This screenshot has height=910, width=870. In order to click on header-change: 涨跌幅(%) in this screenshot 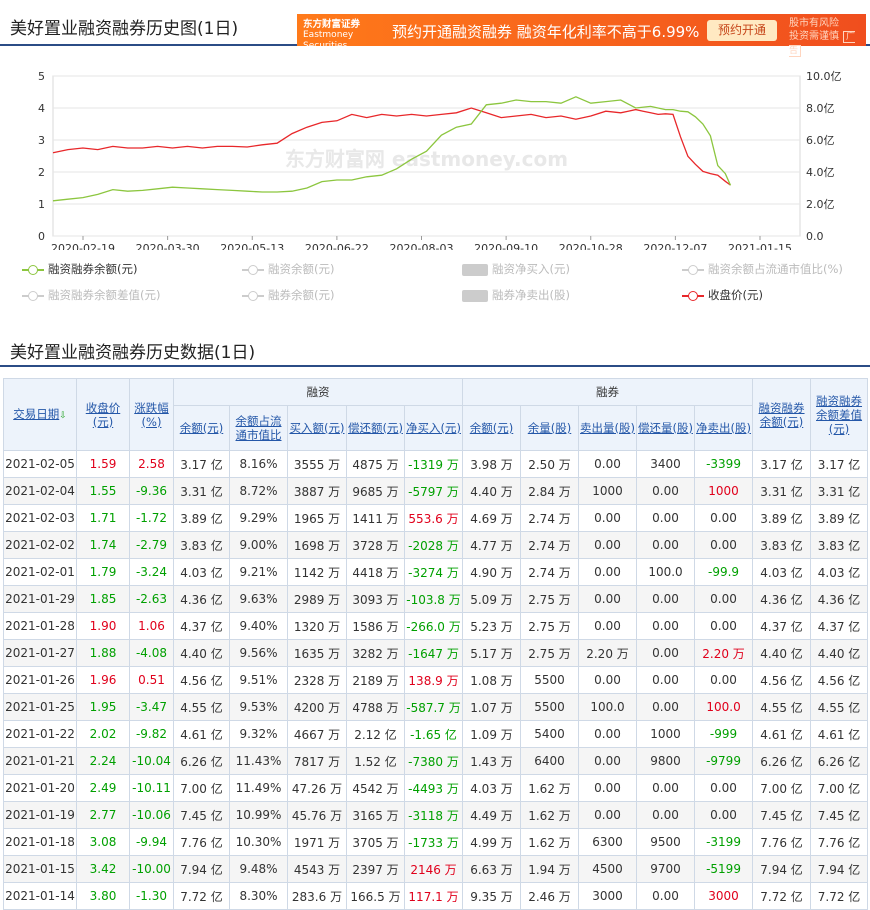, I will do `click(151, 414)`.